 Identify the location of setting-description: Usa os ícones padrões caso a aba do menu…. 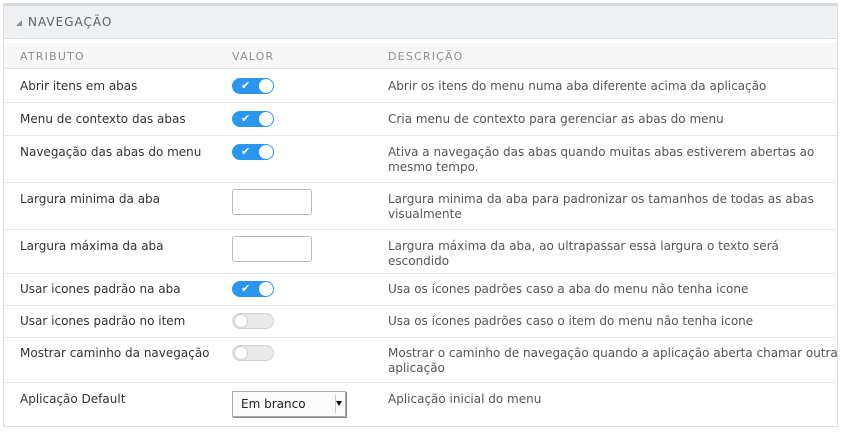
(568, 289).